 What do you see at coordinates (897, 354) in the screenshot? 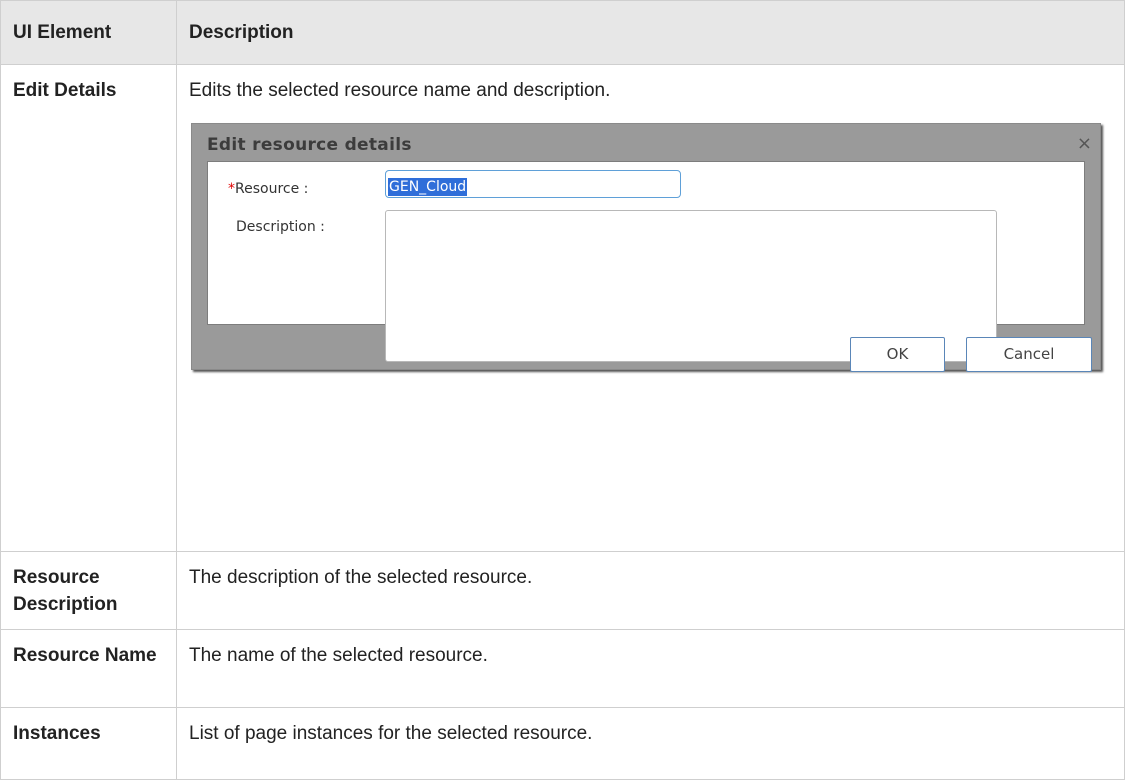
I see `ok-button: OK` at bounding box center [897, 354].